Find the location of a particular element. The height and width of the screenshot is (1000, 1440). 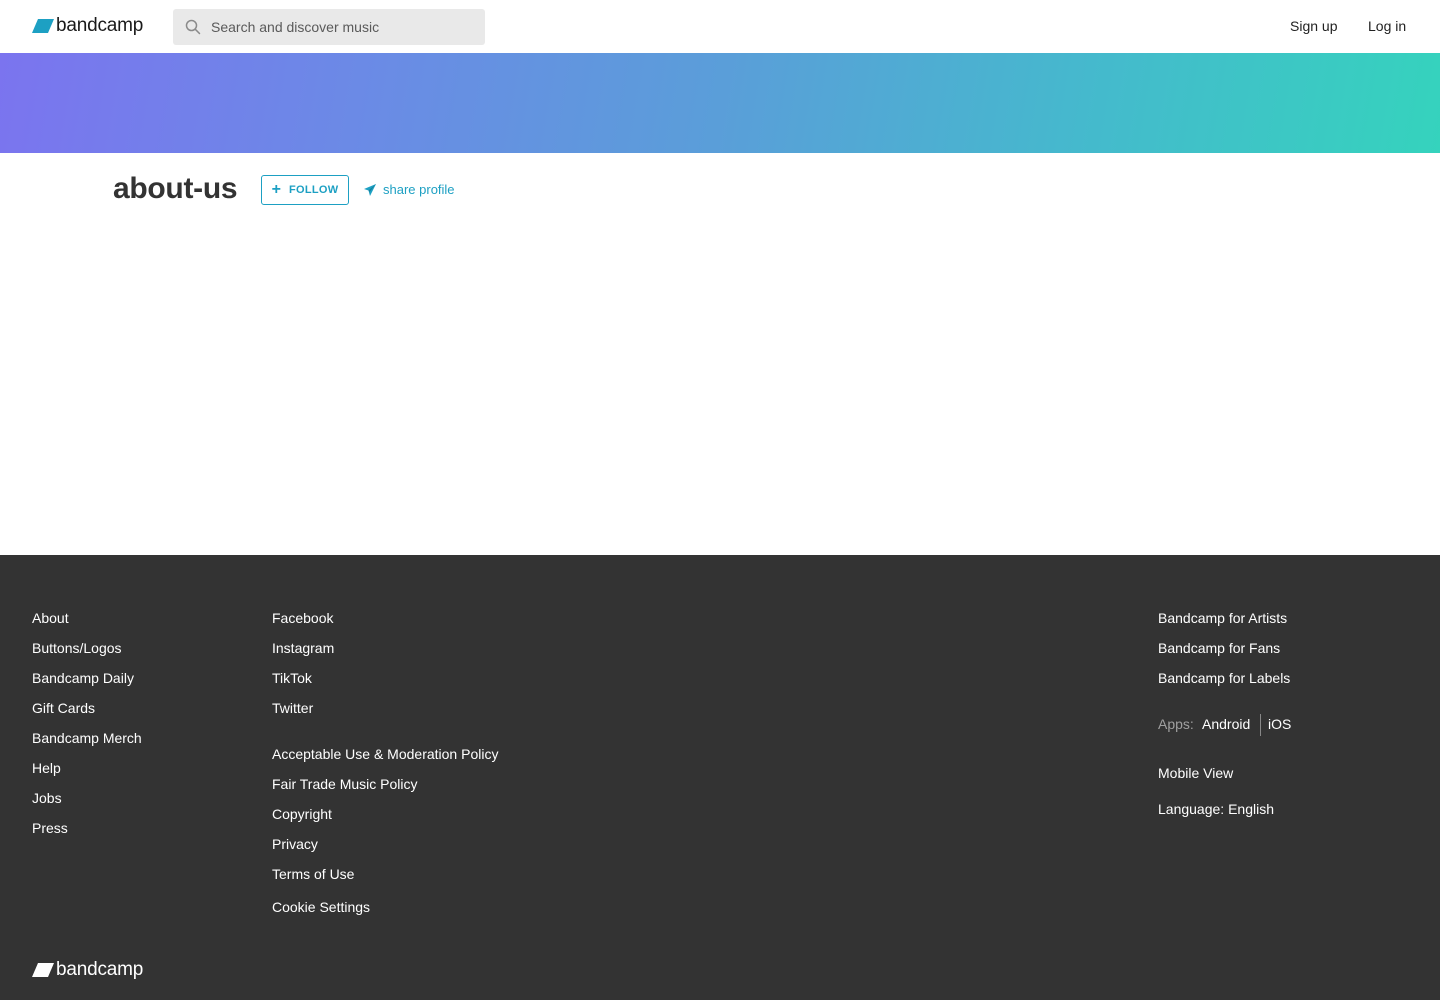

search-box is located at coordinates (329, 27).